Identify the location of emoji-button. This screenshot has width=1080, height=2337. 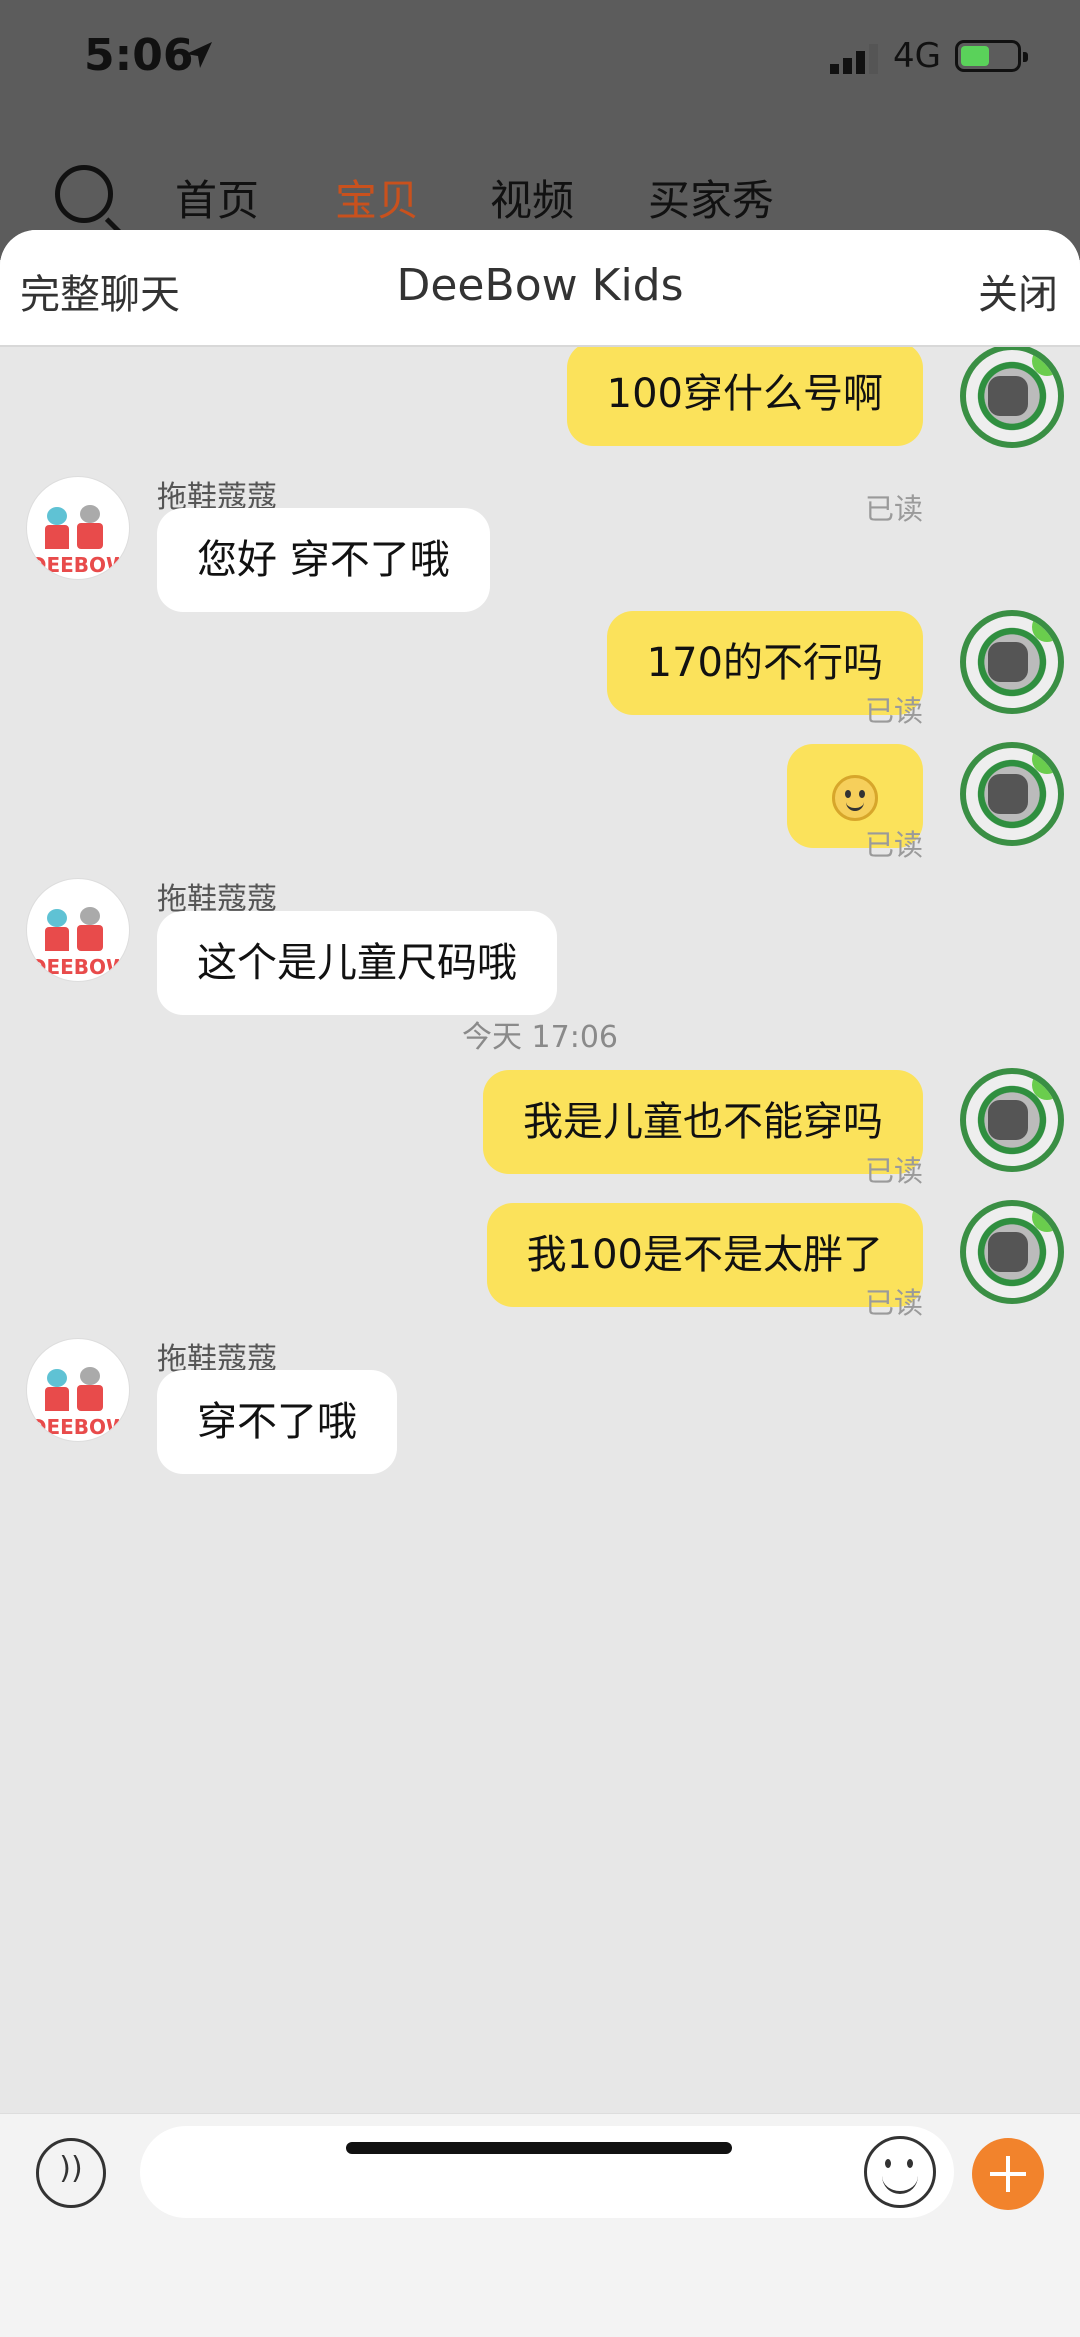
(900, 2172).